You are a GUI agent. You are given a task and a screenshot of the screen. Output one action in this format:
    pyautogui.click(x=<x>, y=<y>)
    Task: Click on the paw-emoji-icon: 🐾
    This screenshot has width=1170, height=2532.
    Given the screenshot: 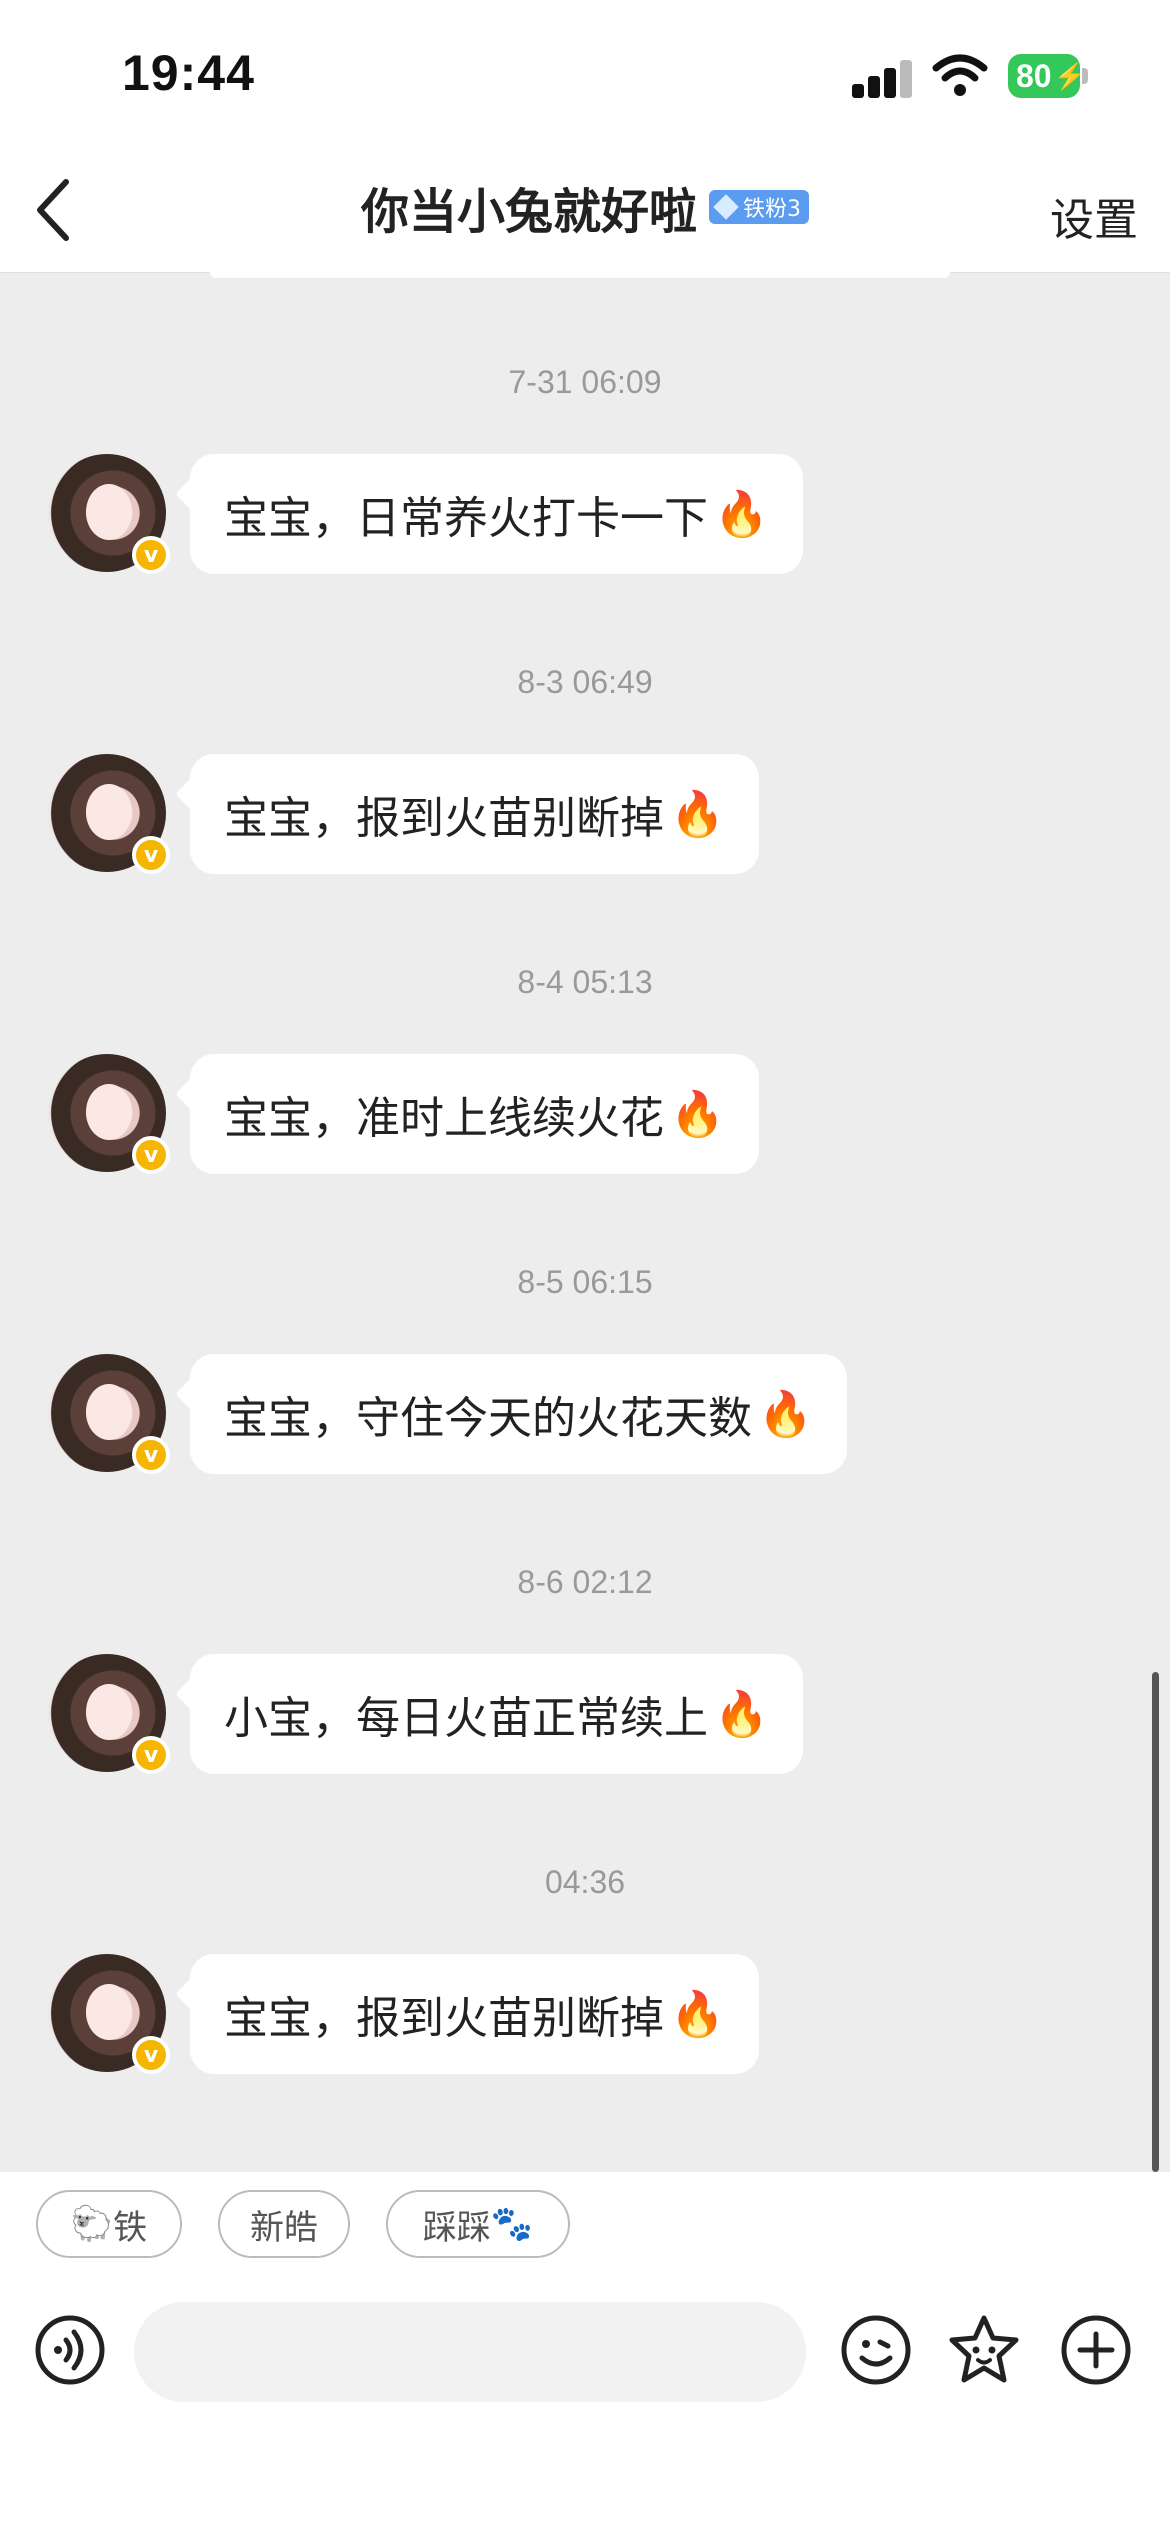 What is the action you would take?
    pyautogui.click(x=512, y=2224)
    